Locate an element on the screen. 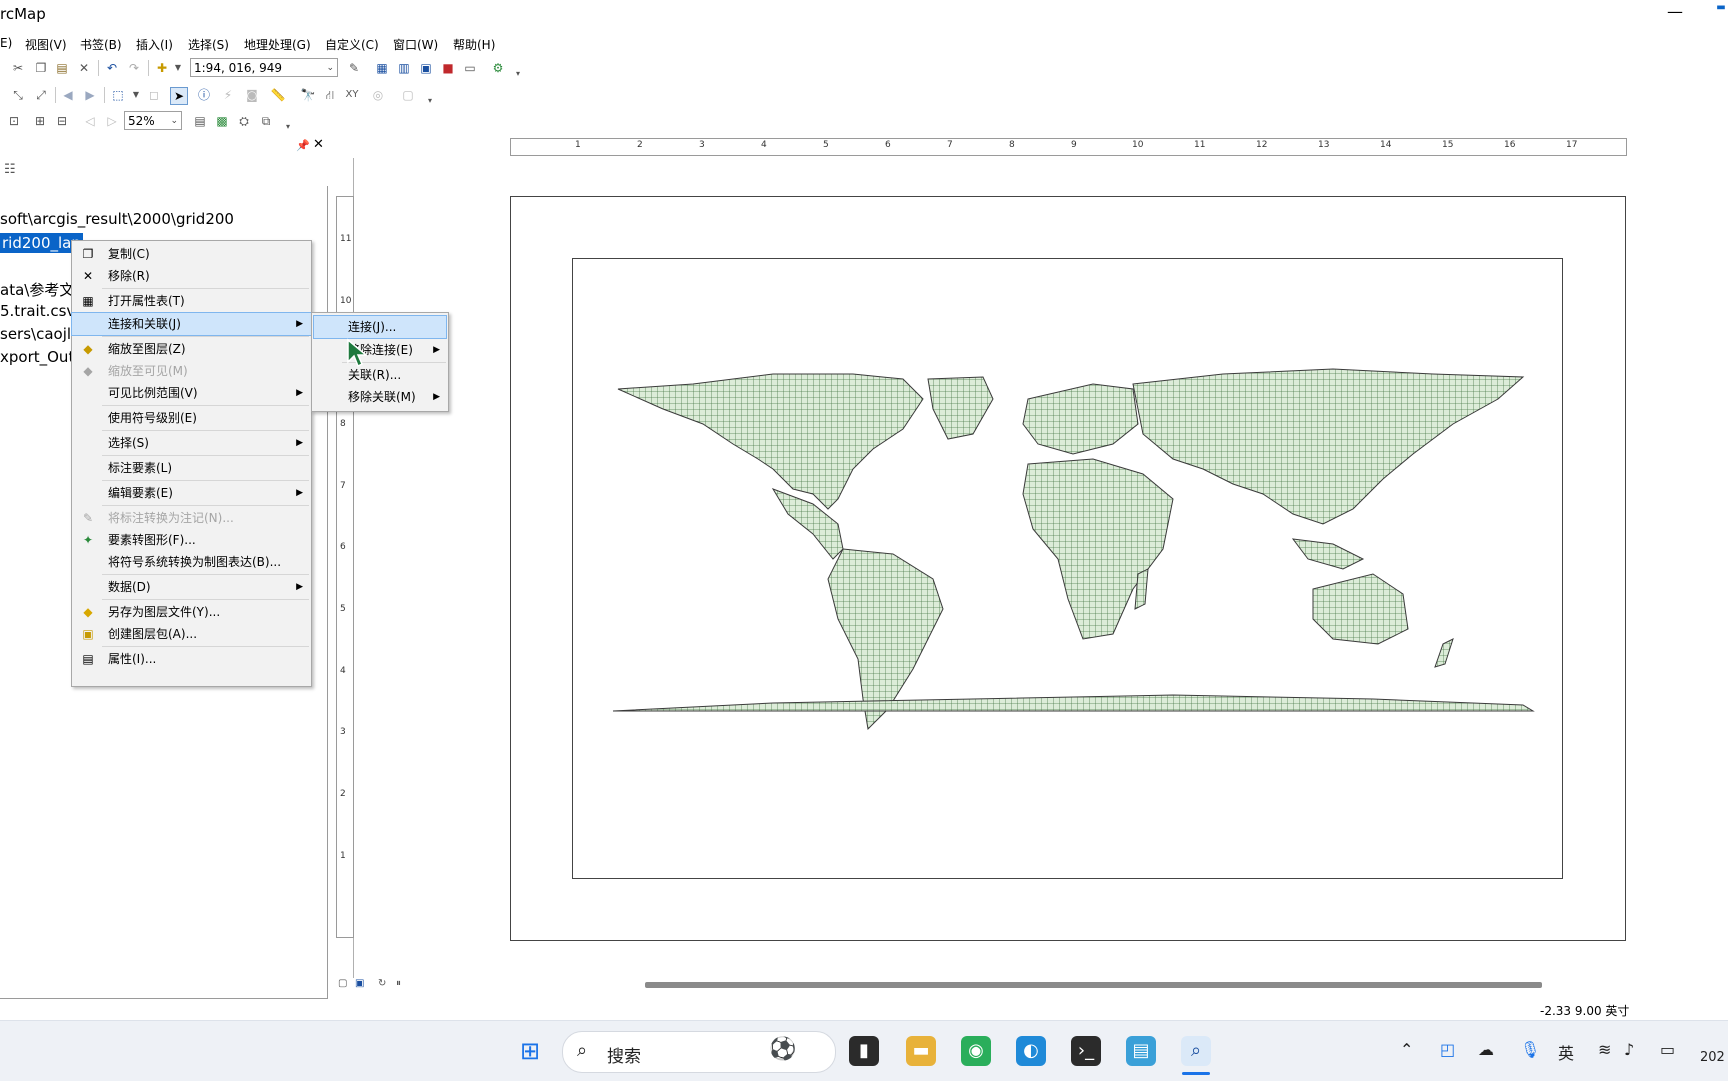 This screenshot has width=1728, height=1081. data-view-toggle-icon: ▣ is located at coordinates (359, 983).